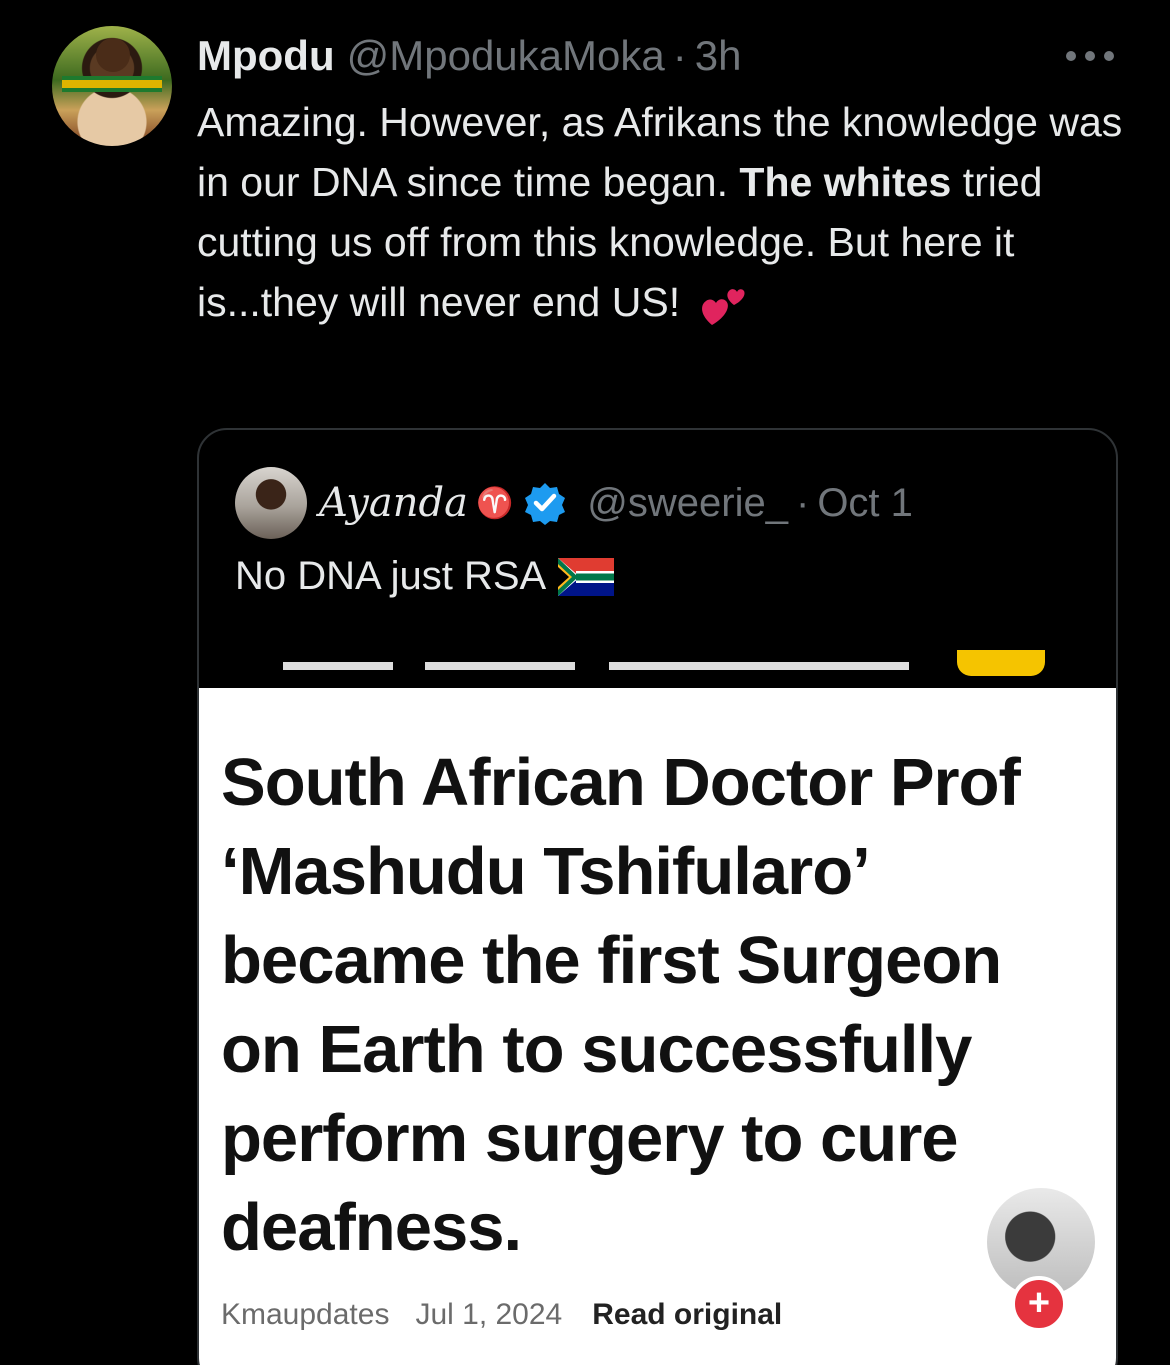 The image size is (1170, 1365). What do you see at coordinates (391, 576) in the screenshot?
I see `quoted-text-body: No DNA just RSA` at bounding box center [391, 576].